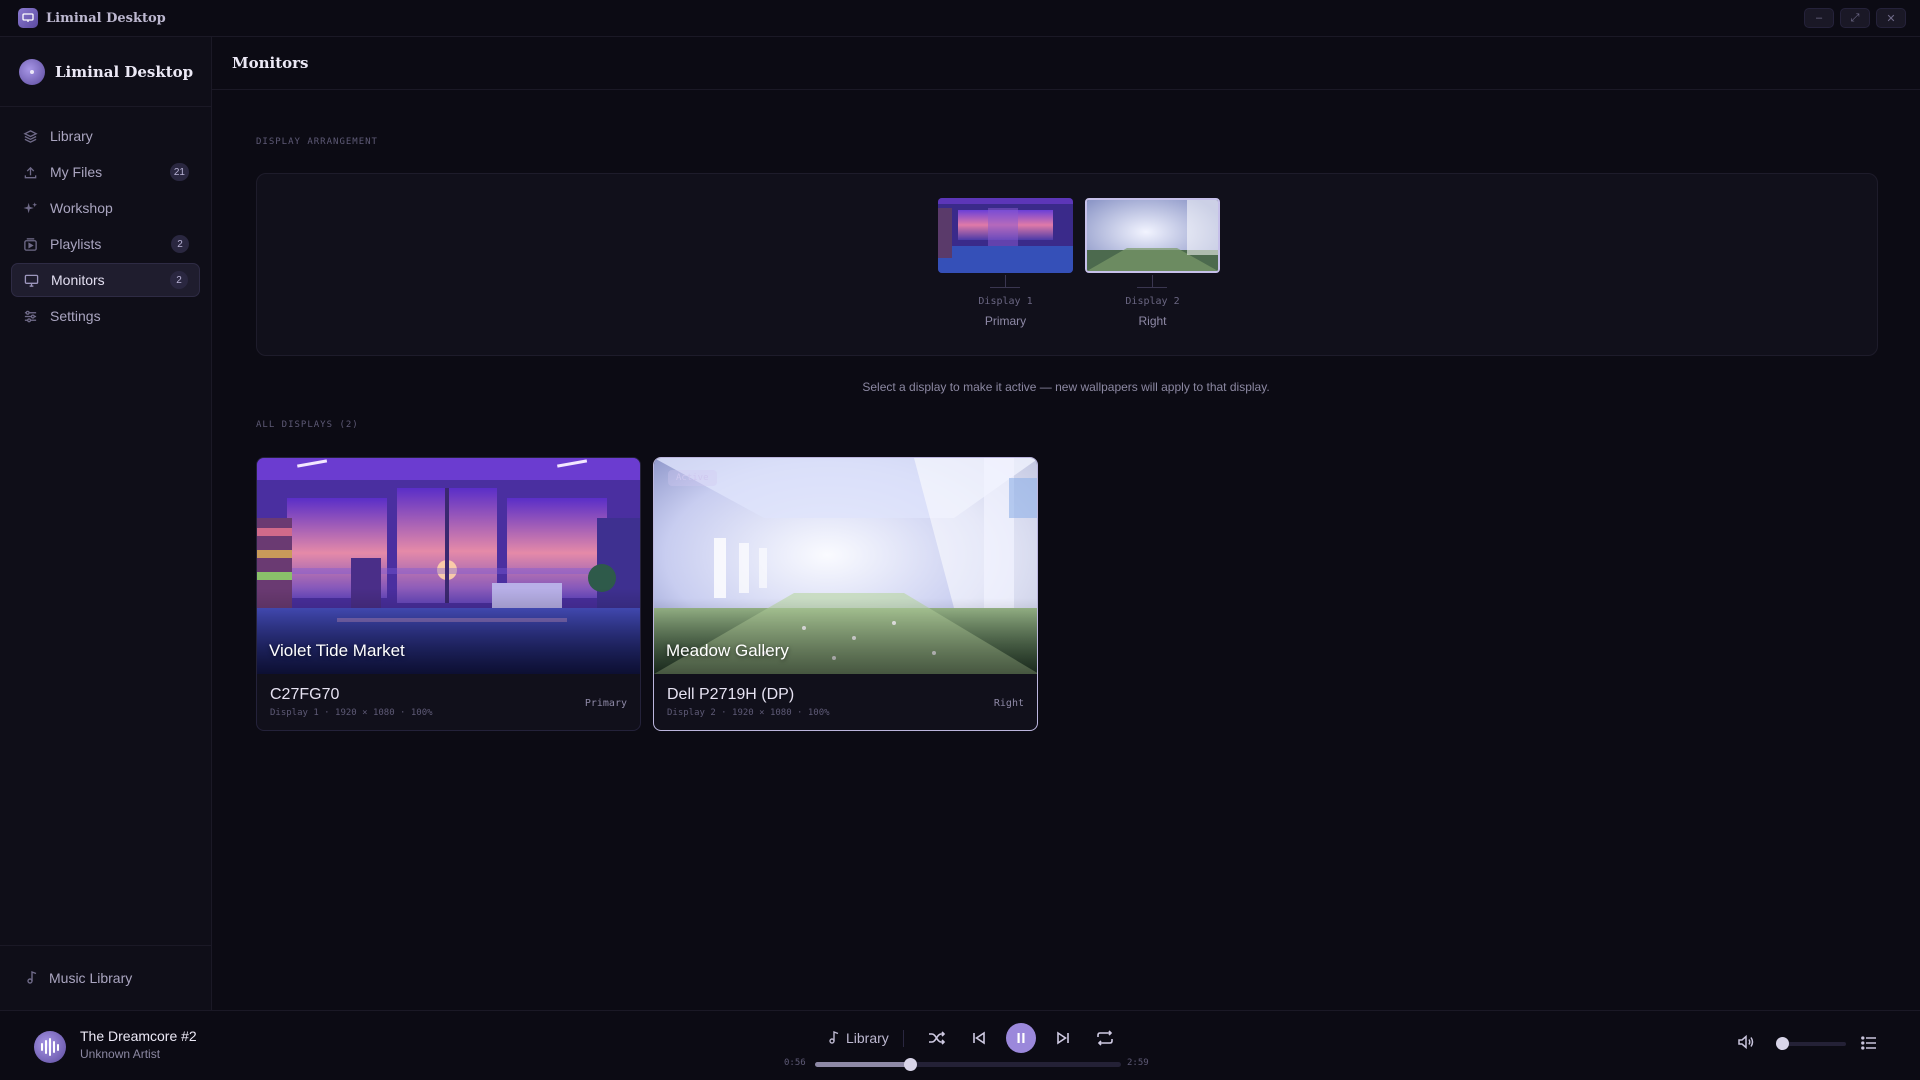  Describe the element at coordinates (75, 316) in the screenshot. I see `sidebar-item-label: Settings` at that location.